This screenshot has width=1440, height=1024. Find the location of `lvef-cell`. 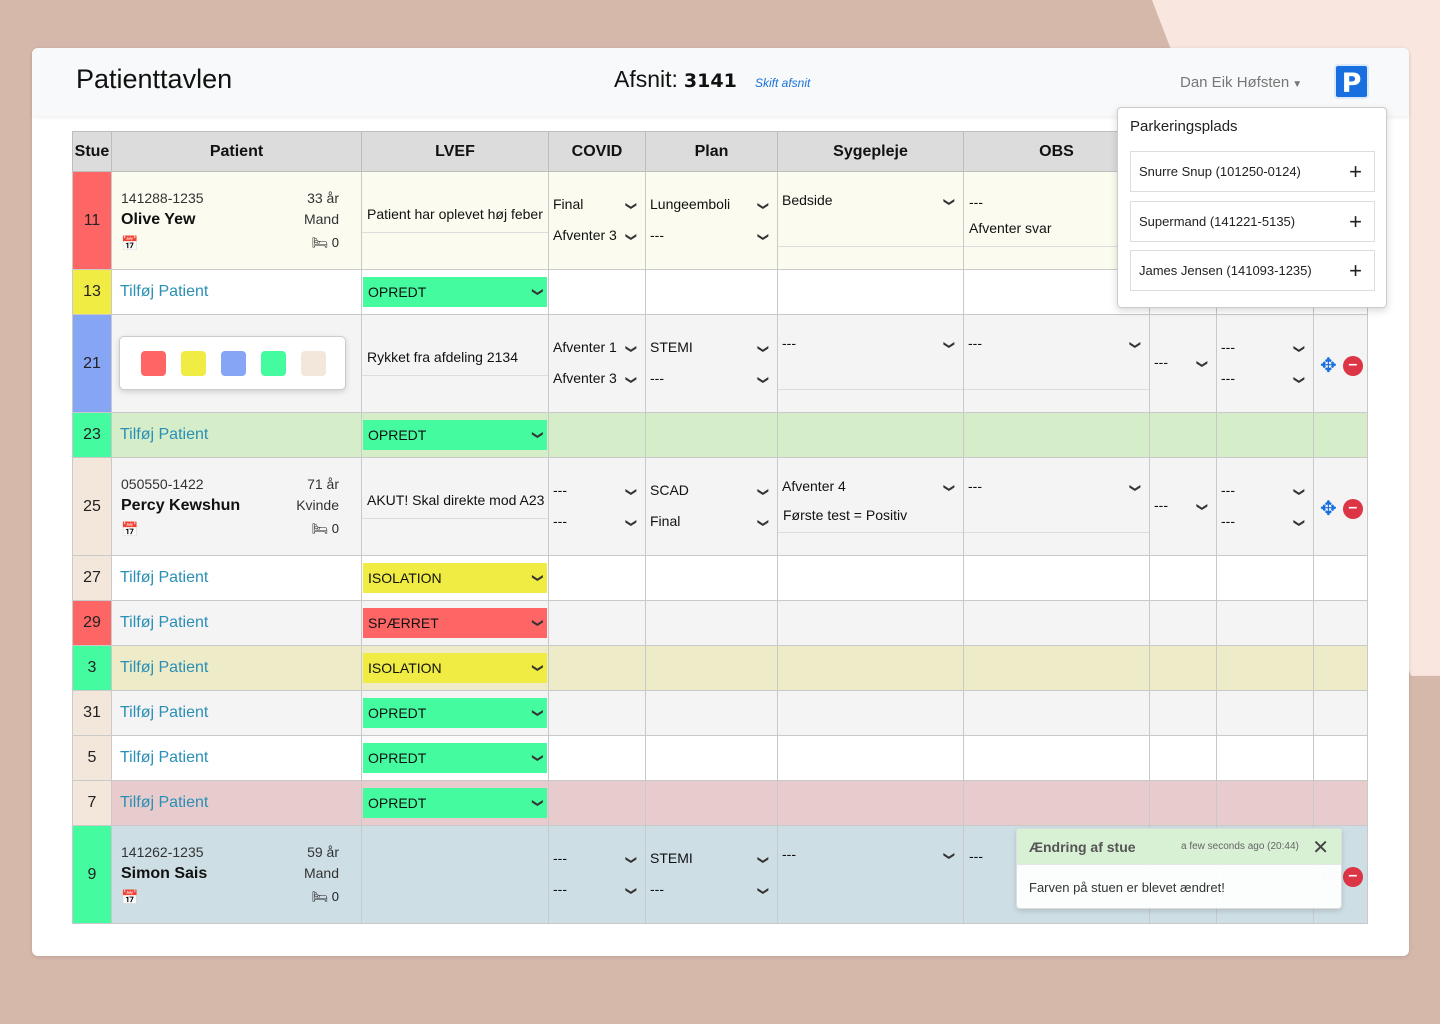

lvef-cell is located at coordinates (455, 874).